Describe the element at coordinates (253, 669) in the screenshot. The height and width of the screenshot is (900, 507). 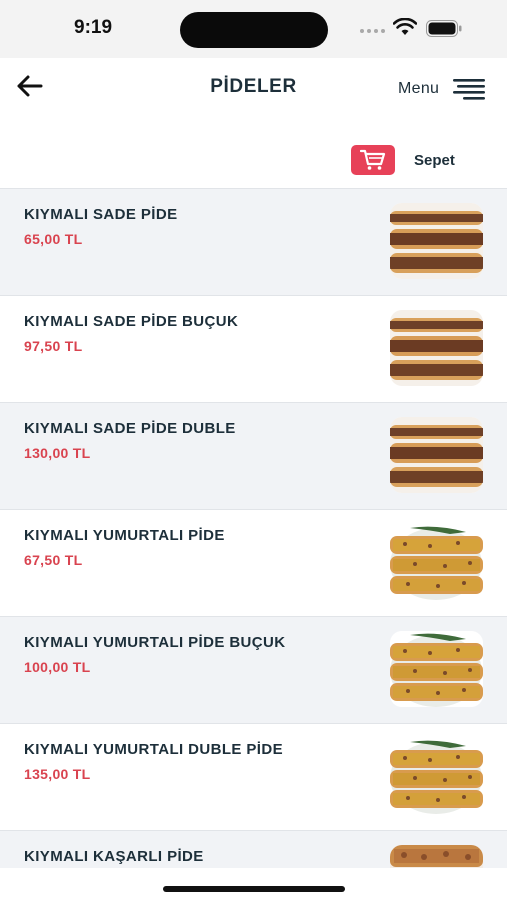
I see `product-item: KIYMALI YUMURTALI PİDE BUÇUK 100,00 TL` at that location.